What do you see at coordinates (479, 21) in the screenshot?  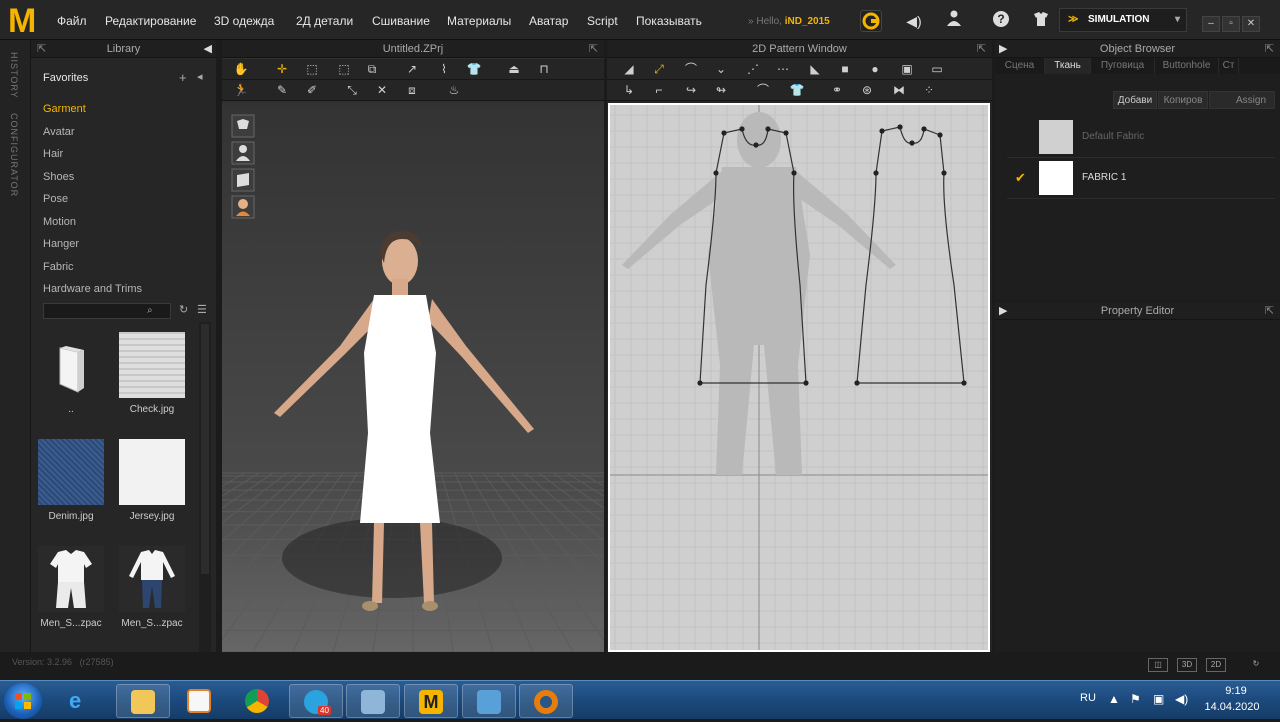 I see `menu-materials: Материалы` at bounding box center [479, 21].